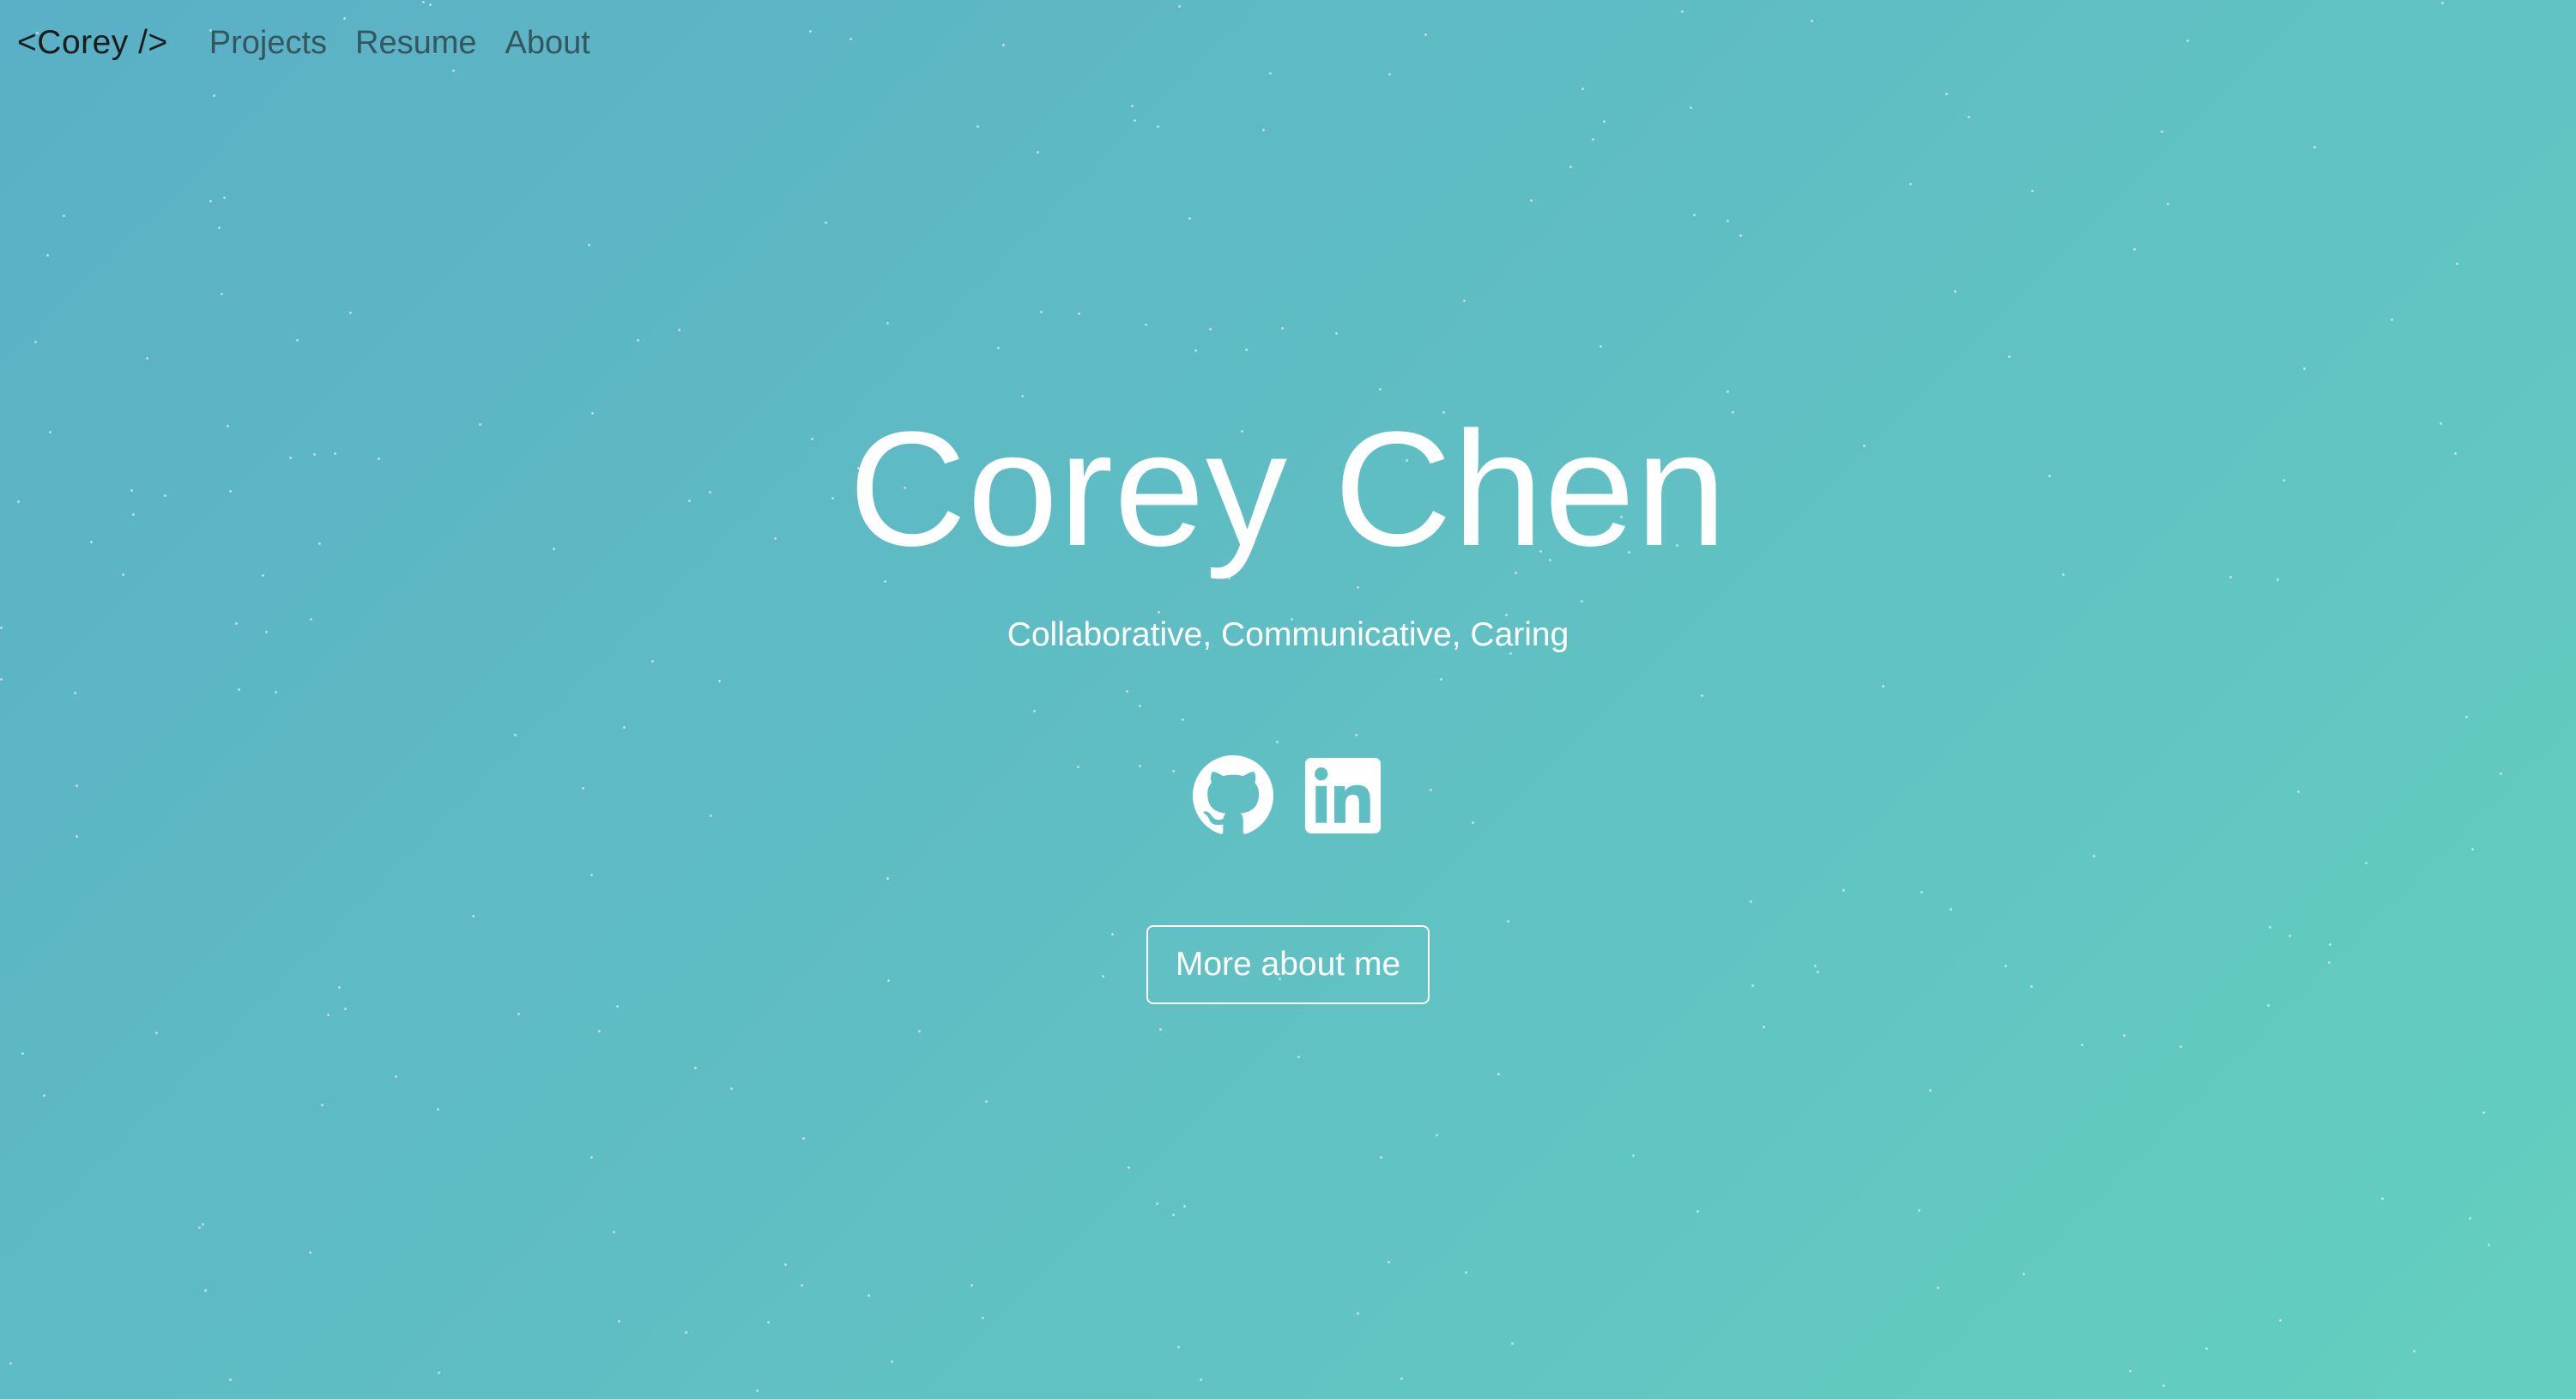  Describe the element at coordinates (416, 44) in the screenshot. I see `nav-link-resume: Resume` at that location.